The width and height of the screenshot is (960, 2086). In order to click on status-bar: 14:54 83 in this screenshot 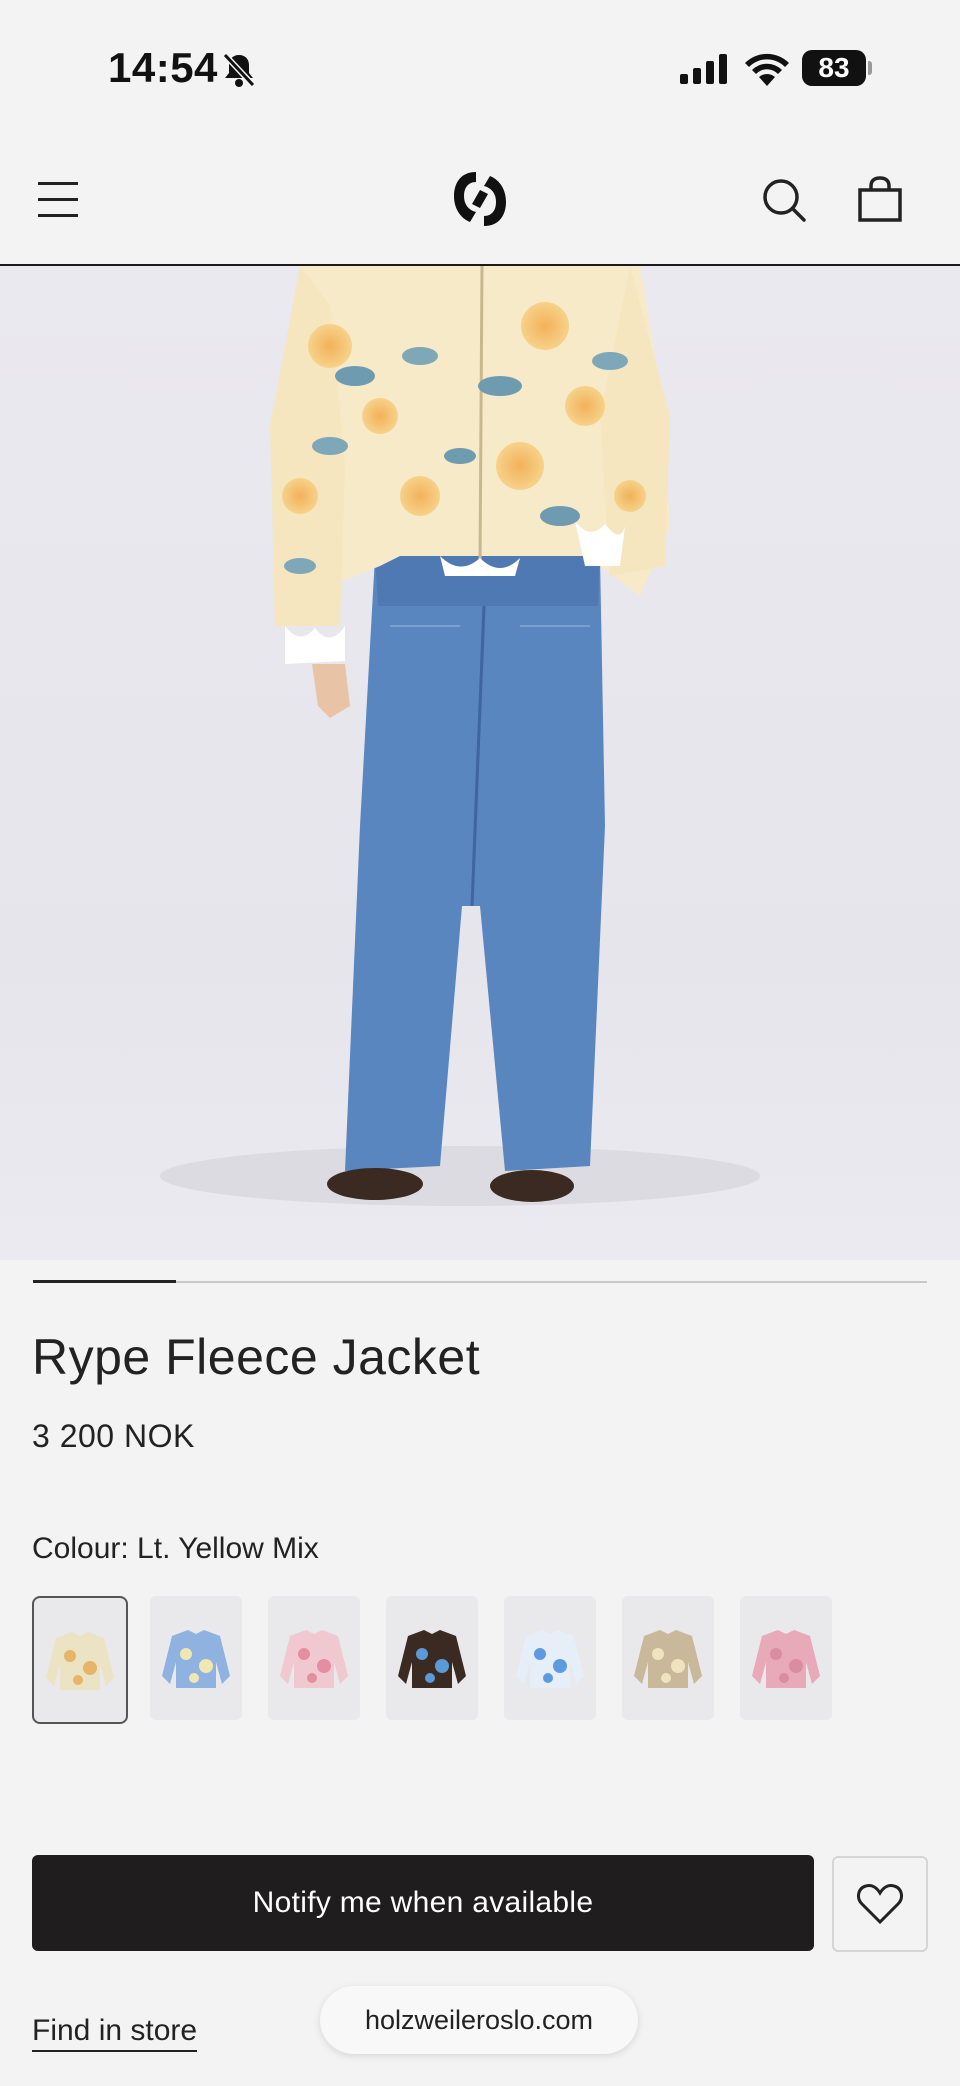, I will do `click(480, 65)`.